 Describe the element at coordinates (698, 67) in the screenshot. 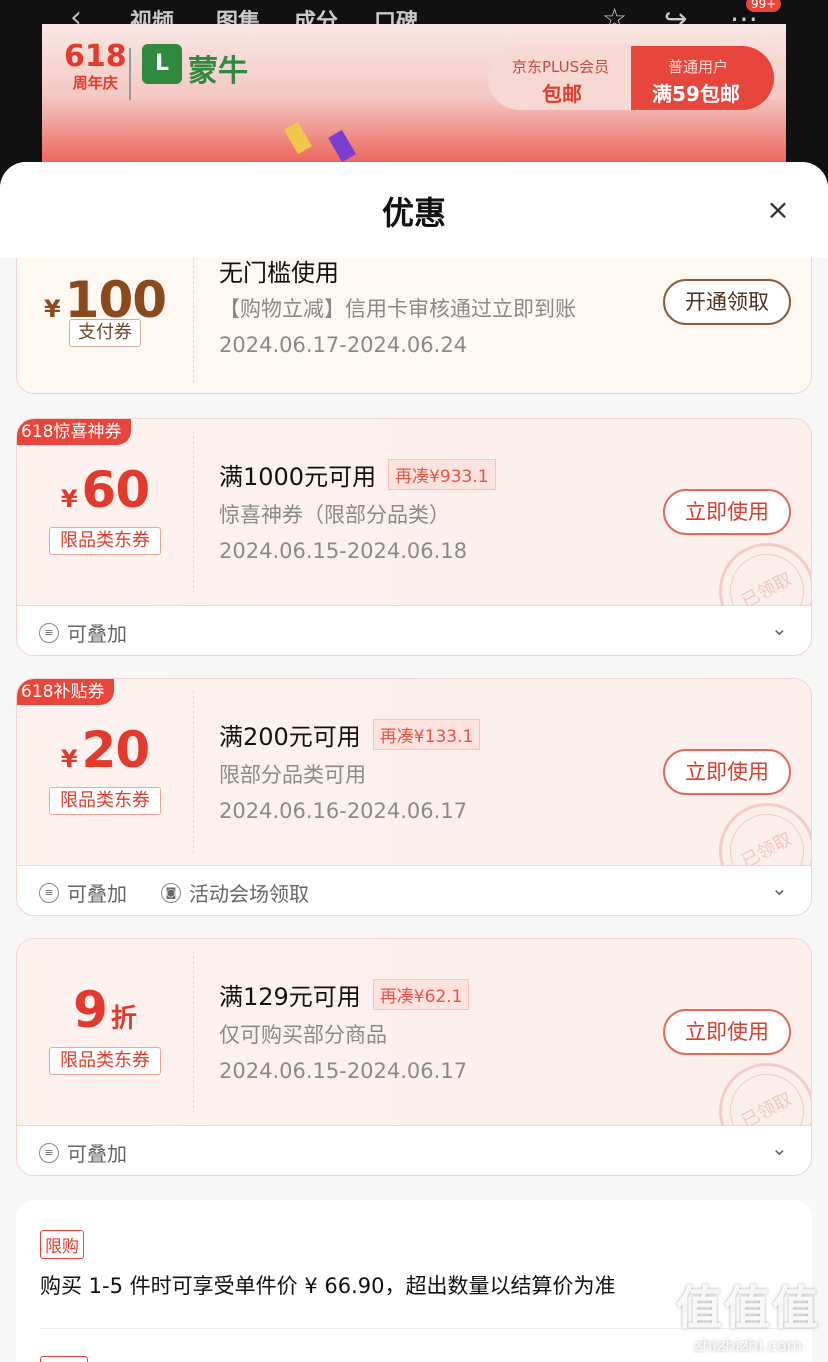

I see `normal-label: 普通用户` at that location.